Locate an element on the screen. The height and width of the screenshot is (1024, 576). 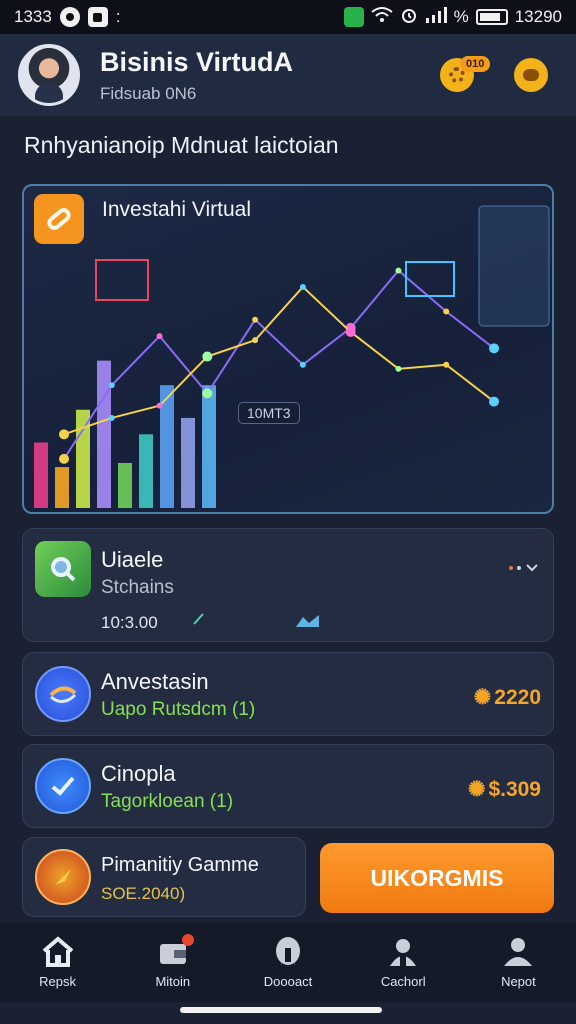
card-sub: Uapo Rutsdcm (1) is located at coordinates (178, 709).